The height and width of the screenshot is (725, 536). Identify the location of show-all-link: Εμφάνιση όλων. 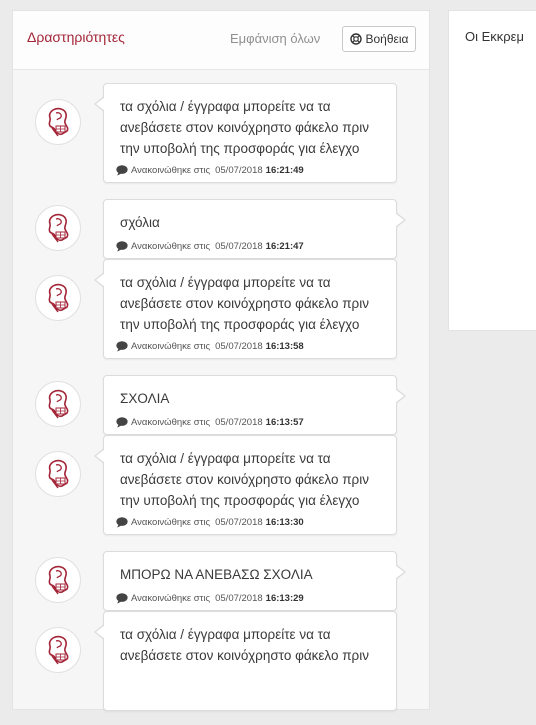
(275, 38).